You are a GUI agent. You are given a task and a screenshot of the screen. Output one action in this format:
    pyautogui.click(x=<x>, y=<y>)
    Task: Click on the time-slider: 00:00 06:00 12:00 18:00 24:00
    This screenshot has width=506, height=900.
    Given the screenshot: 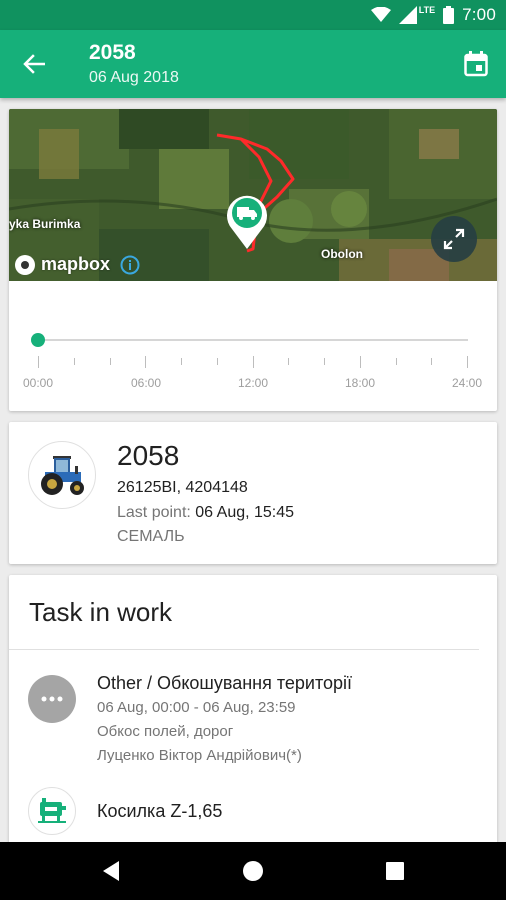 What is the action you would take?
    pyautogui.click(x=253, y=346)
    